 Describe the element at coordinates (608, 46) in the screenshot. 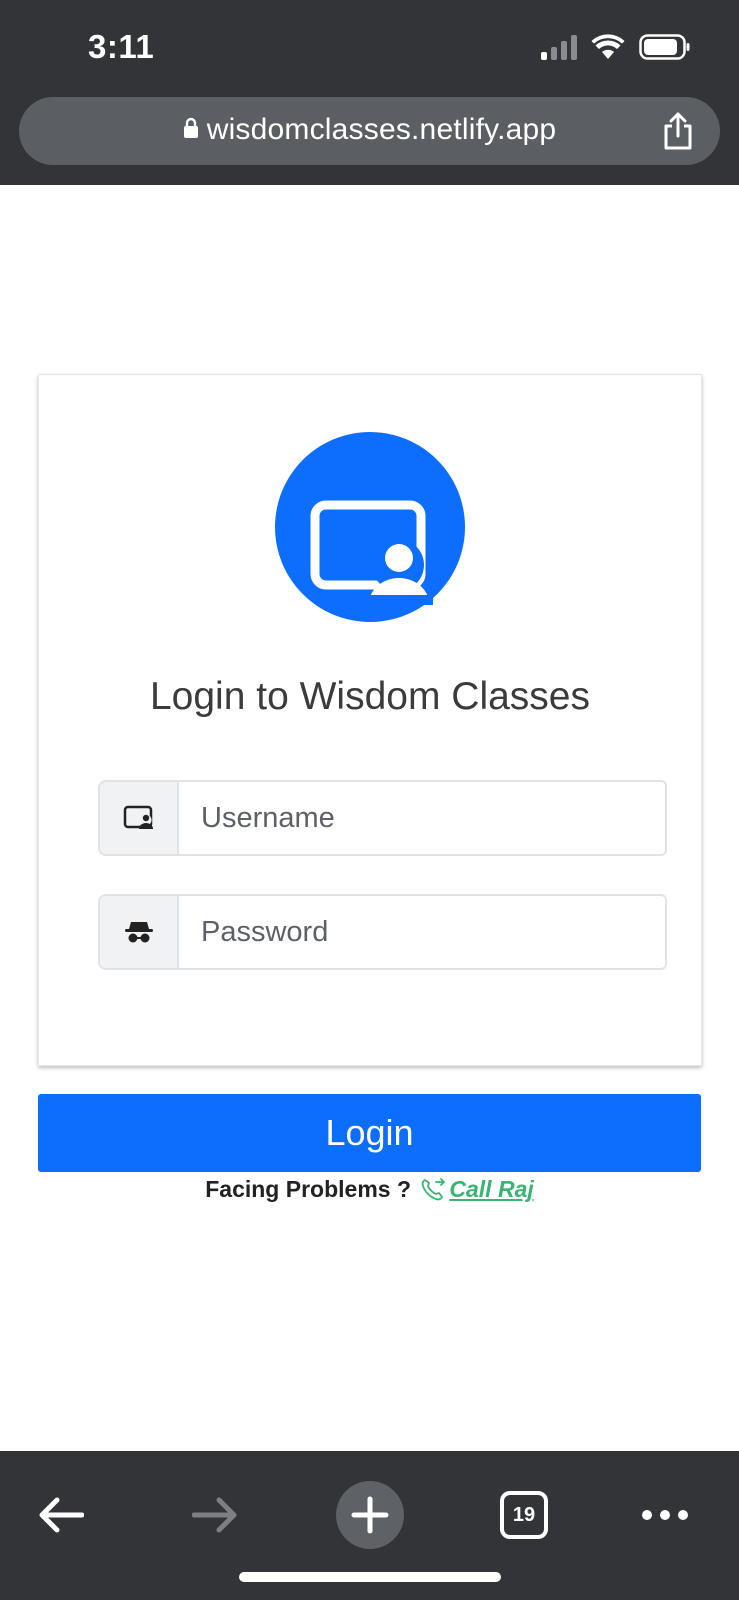

I see `wifi-icon` at that location.